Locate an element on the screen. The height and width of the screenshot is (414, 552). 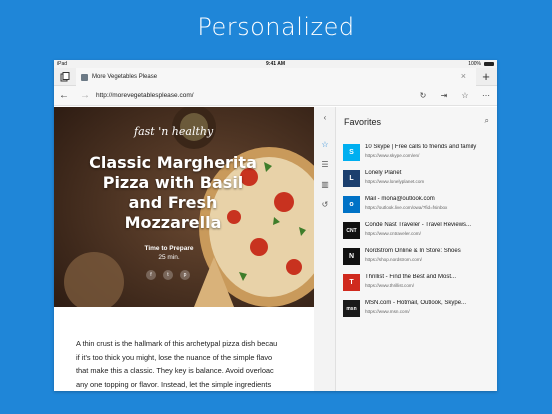
favorite-url: https://www.lonelyplanet.com is located at coordinates (395, 181).